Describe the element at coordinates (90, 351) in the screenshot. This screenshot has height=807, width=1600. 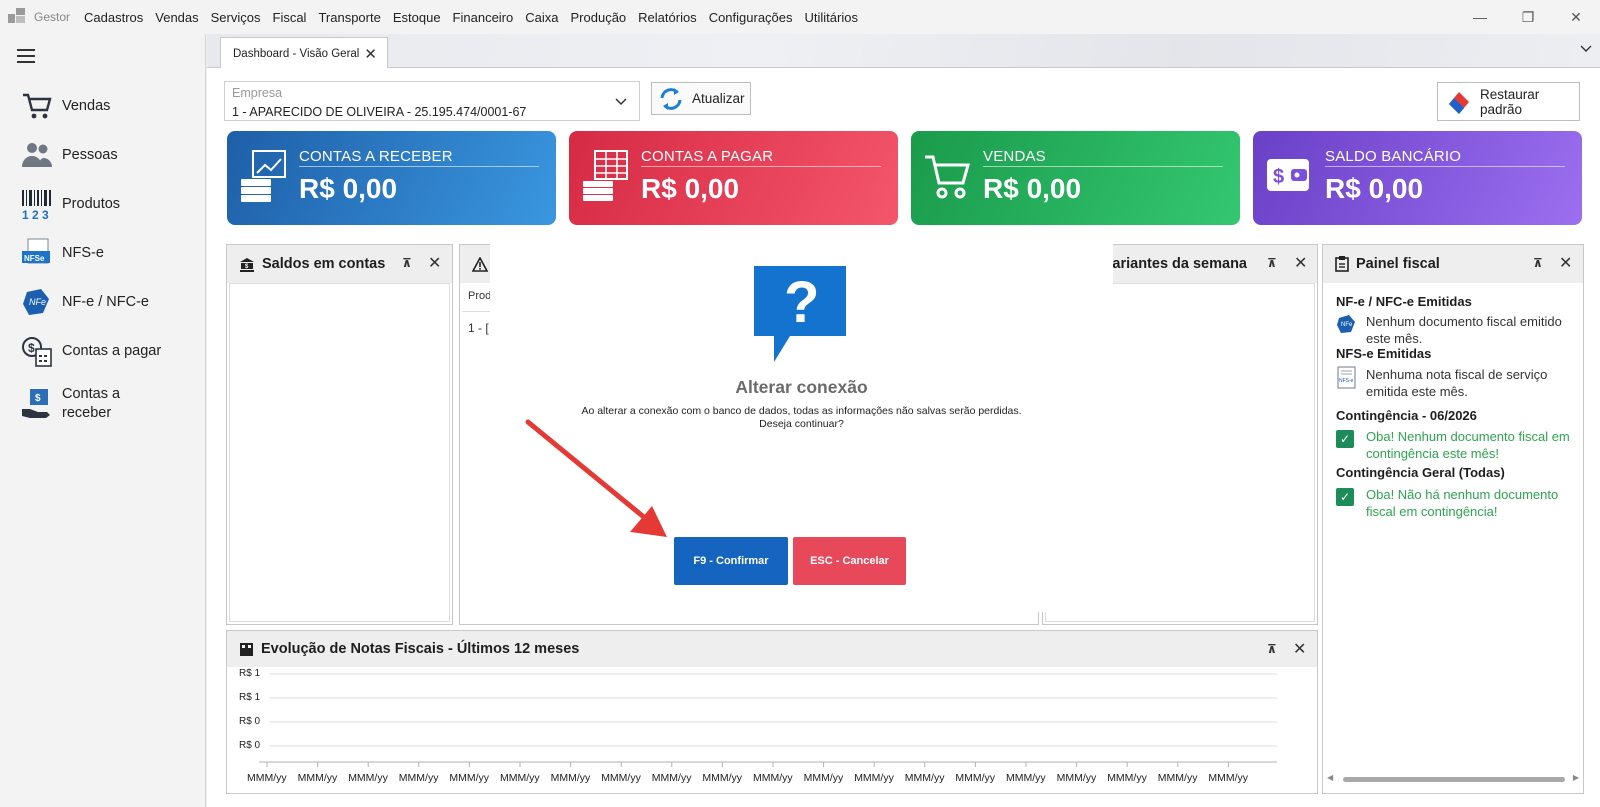
I see `sidebar-item-contas-pagar: $ Contas a pagar` at that location.